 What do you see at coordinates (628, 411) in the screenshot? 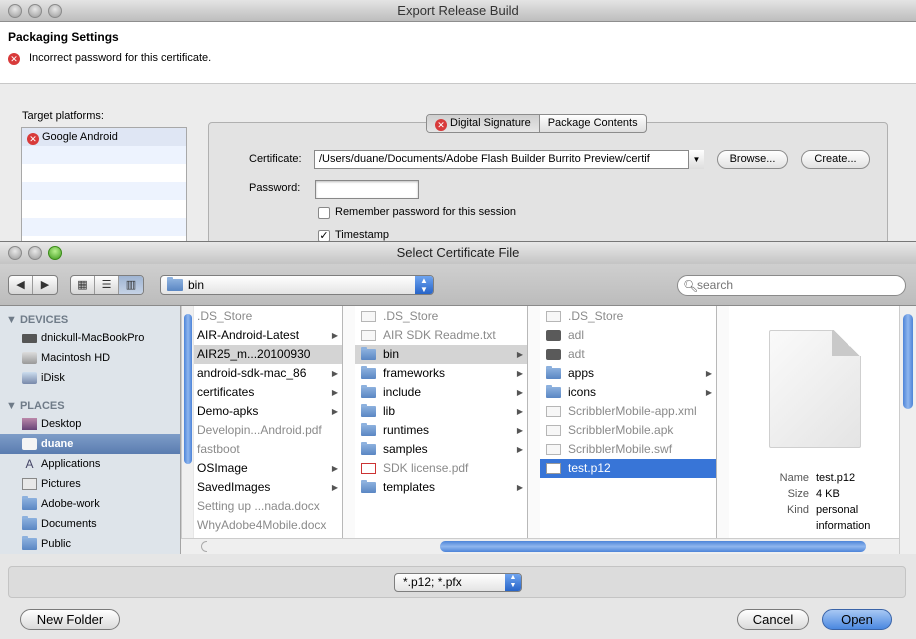
I see `list-item: ScribblerMobile-app.xml` at bounding box center [628, 411].